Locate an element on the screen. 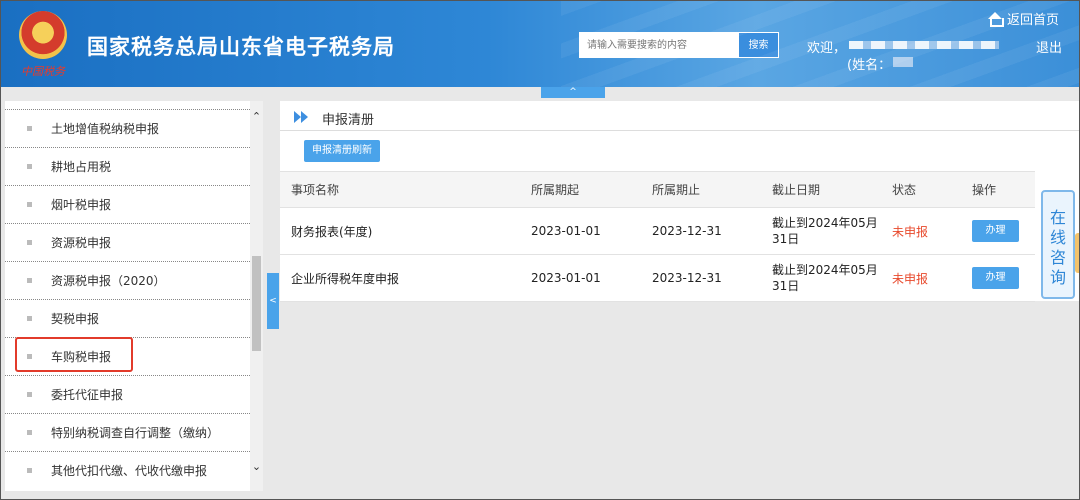  home-link-label: 返回首页 is located at coordinates (1033, 20).